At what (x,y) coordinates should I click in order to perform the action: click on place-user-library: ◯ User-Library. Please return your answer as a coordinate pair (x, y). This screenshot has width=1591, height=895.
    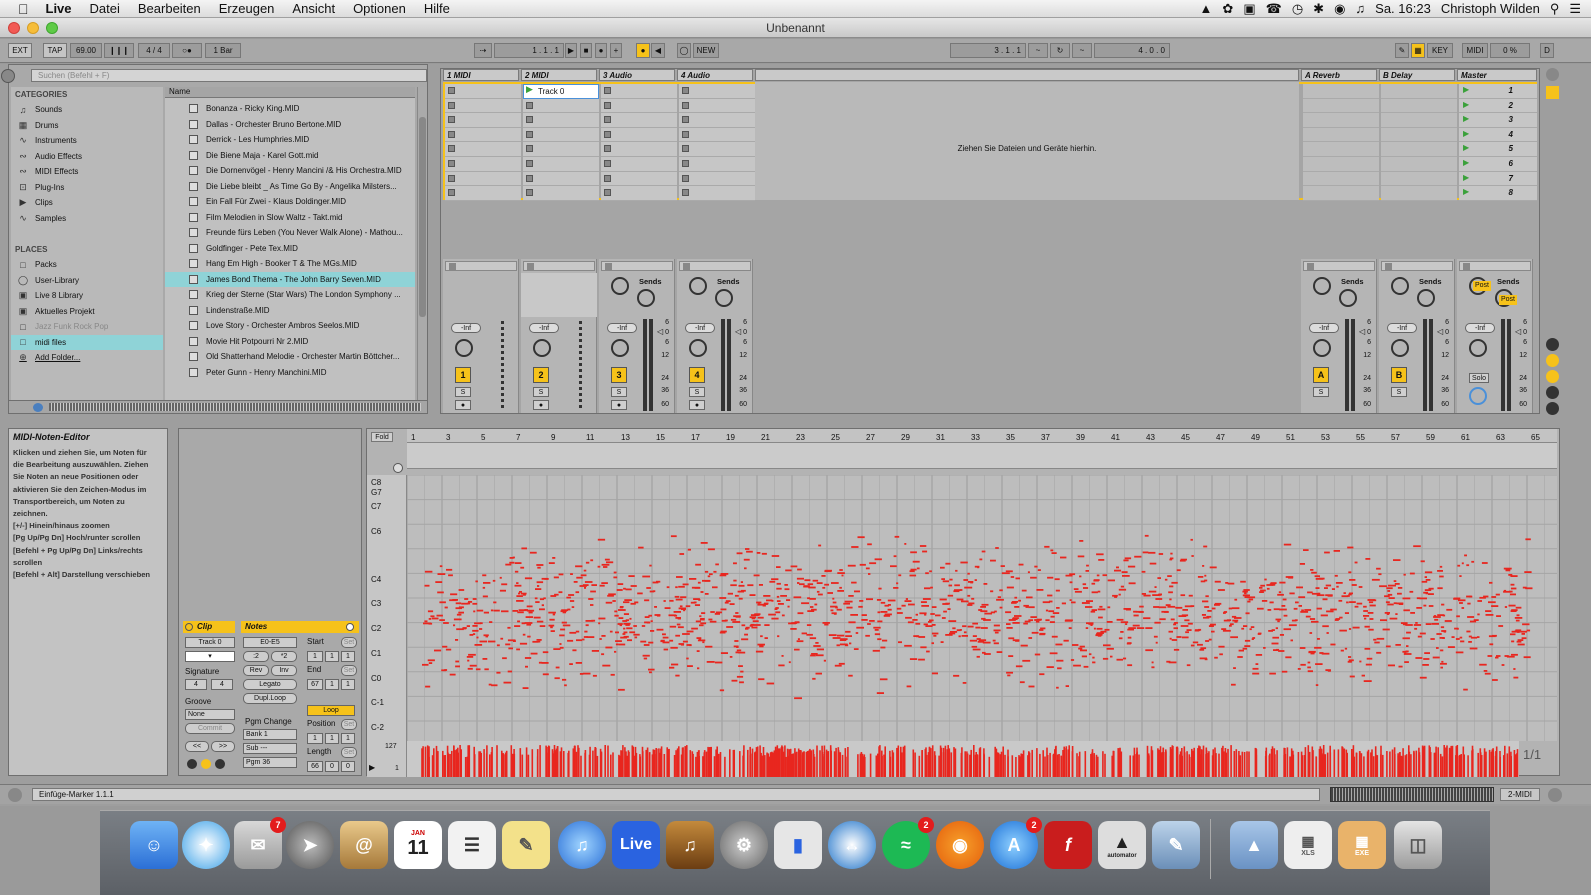
    Looking at the image, I should click on (48, 281).